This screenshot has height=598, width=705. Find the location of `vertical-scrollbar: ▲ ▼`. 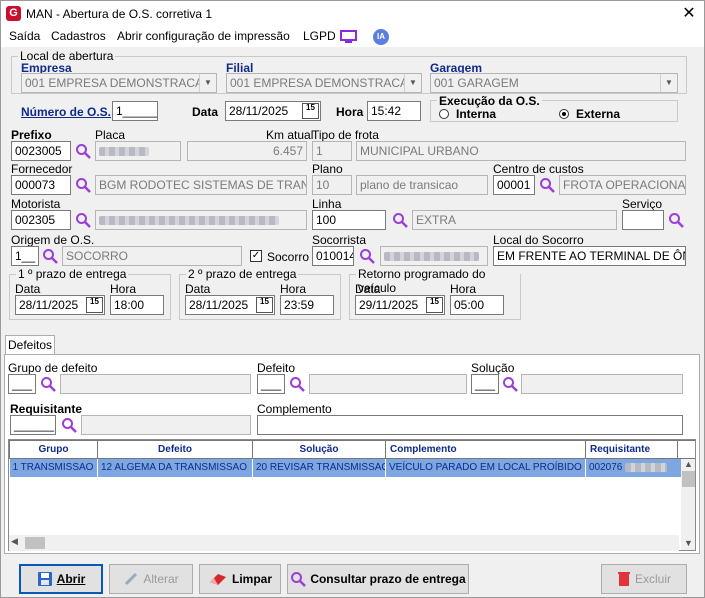

vertical-scrollbar: ▲ ▼ is located at coordinates (688, 504).